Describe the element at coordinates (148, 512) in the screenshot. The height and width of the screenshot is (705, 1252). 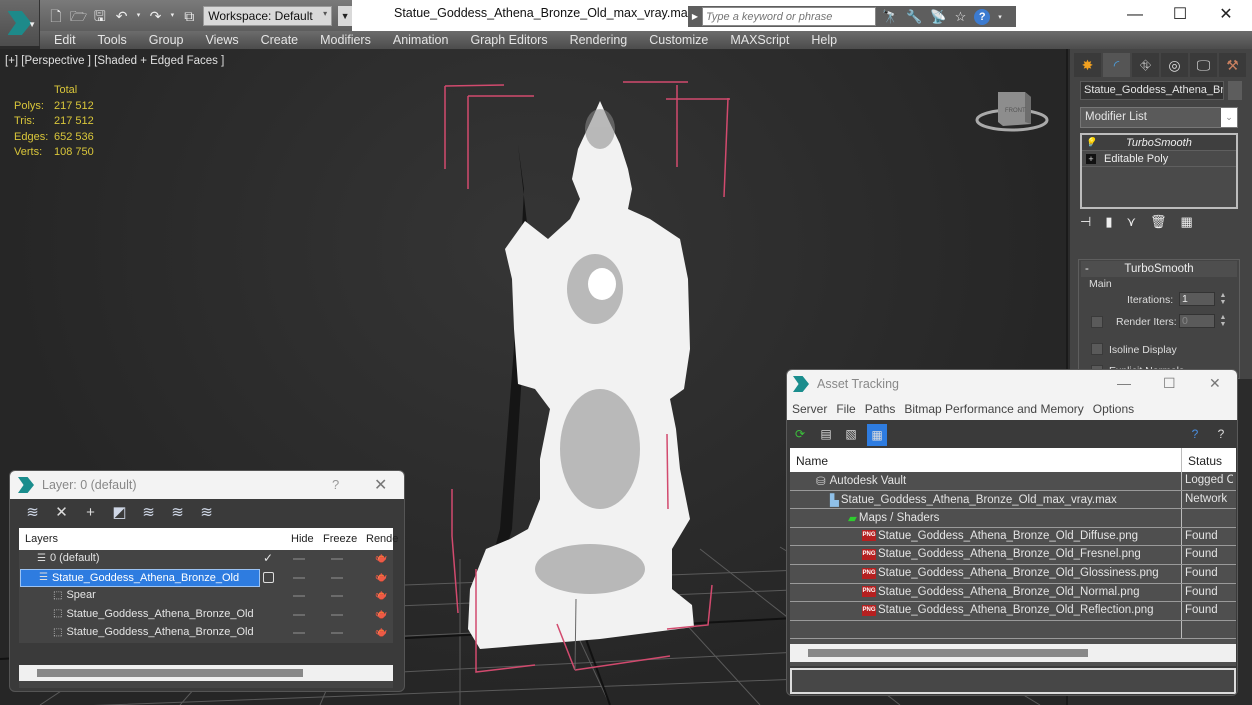
I see `select-layer-icon: ≋` at that location.